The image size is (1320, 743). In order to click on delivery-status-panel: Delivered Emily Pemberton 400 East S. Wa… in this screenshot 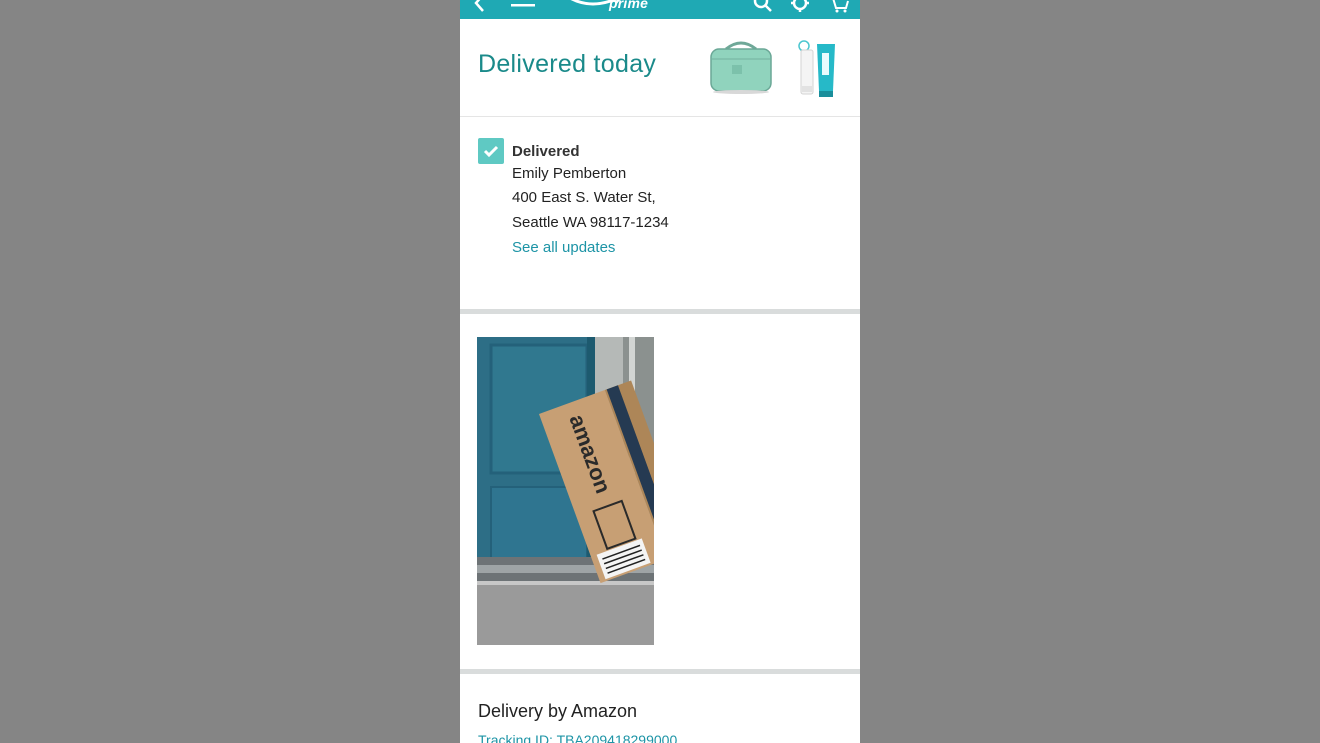, I will do `click(660, 213)`.